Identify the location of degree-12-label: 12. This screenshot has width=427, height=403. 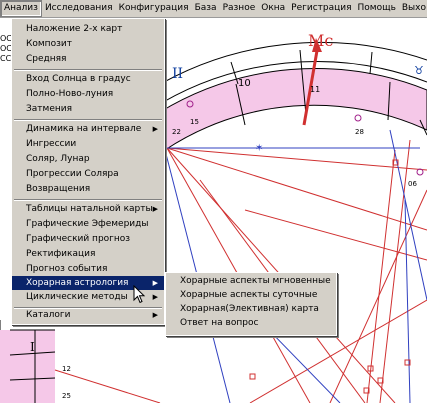
(66, 369).